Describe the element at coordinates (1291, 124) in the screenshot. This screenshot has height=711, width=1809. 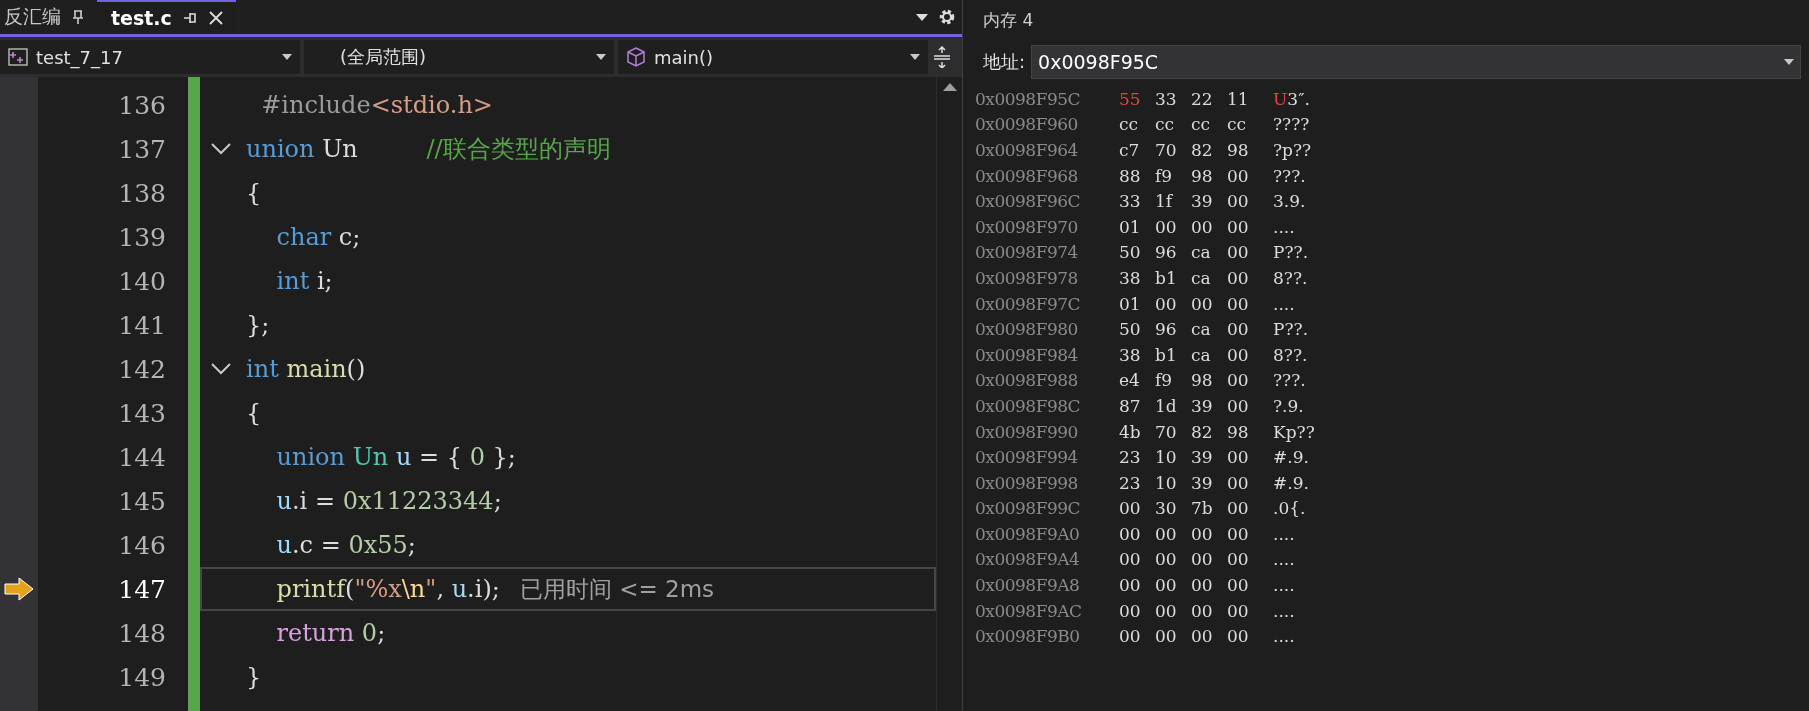
I see `ascii-text: ????` at that location.